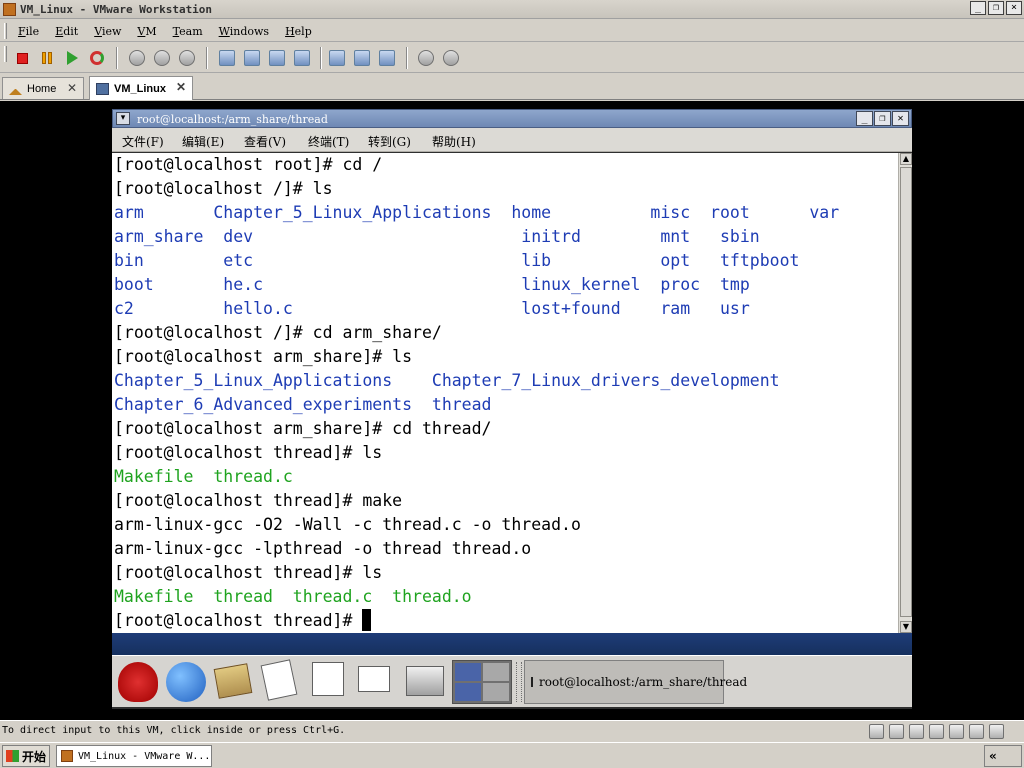  Describe the element at coordinates (248, 452) in the screenshot. I see `terminal-line: [root@localhost thread]# ls` at that location.